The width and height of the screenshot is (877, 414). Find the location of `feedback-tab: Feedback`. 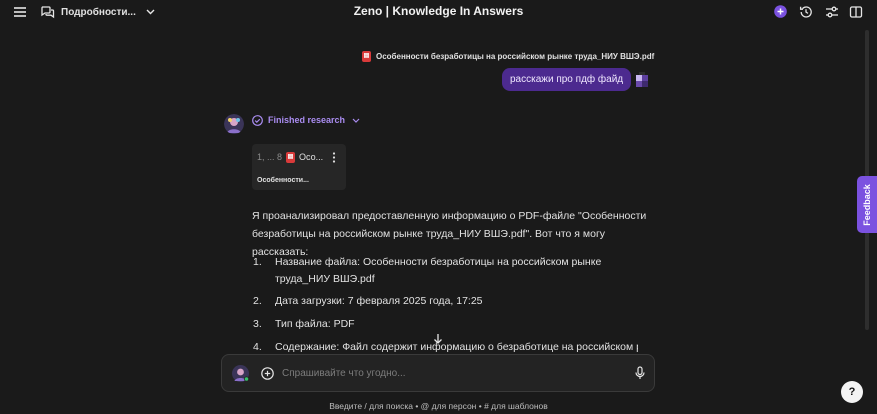

feedback-tab: Feedback is located at coordinates (867, 204).